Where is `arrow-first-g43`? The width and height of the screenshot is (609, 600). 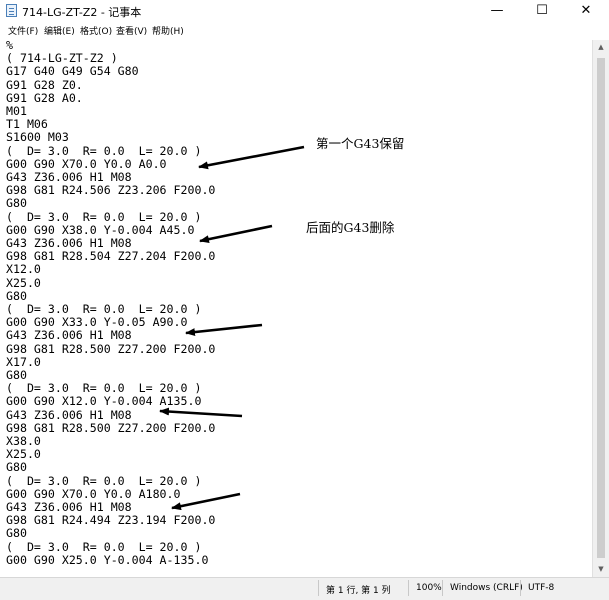
arrow-first-g43 is located at coordinates (251, 157).